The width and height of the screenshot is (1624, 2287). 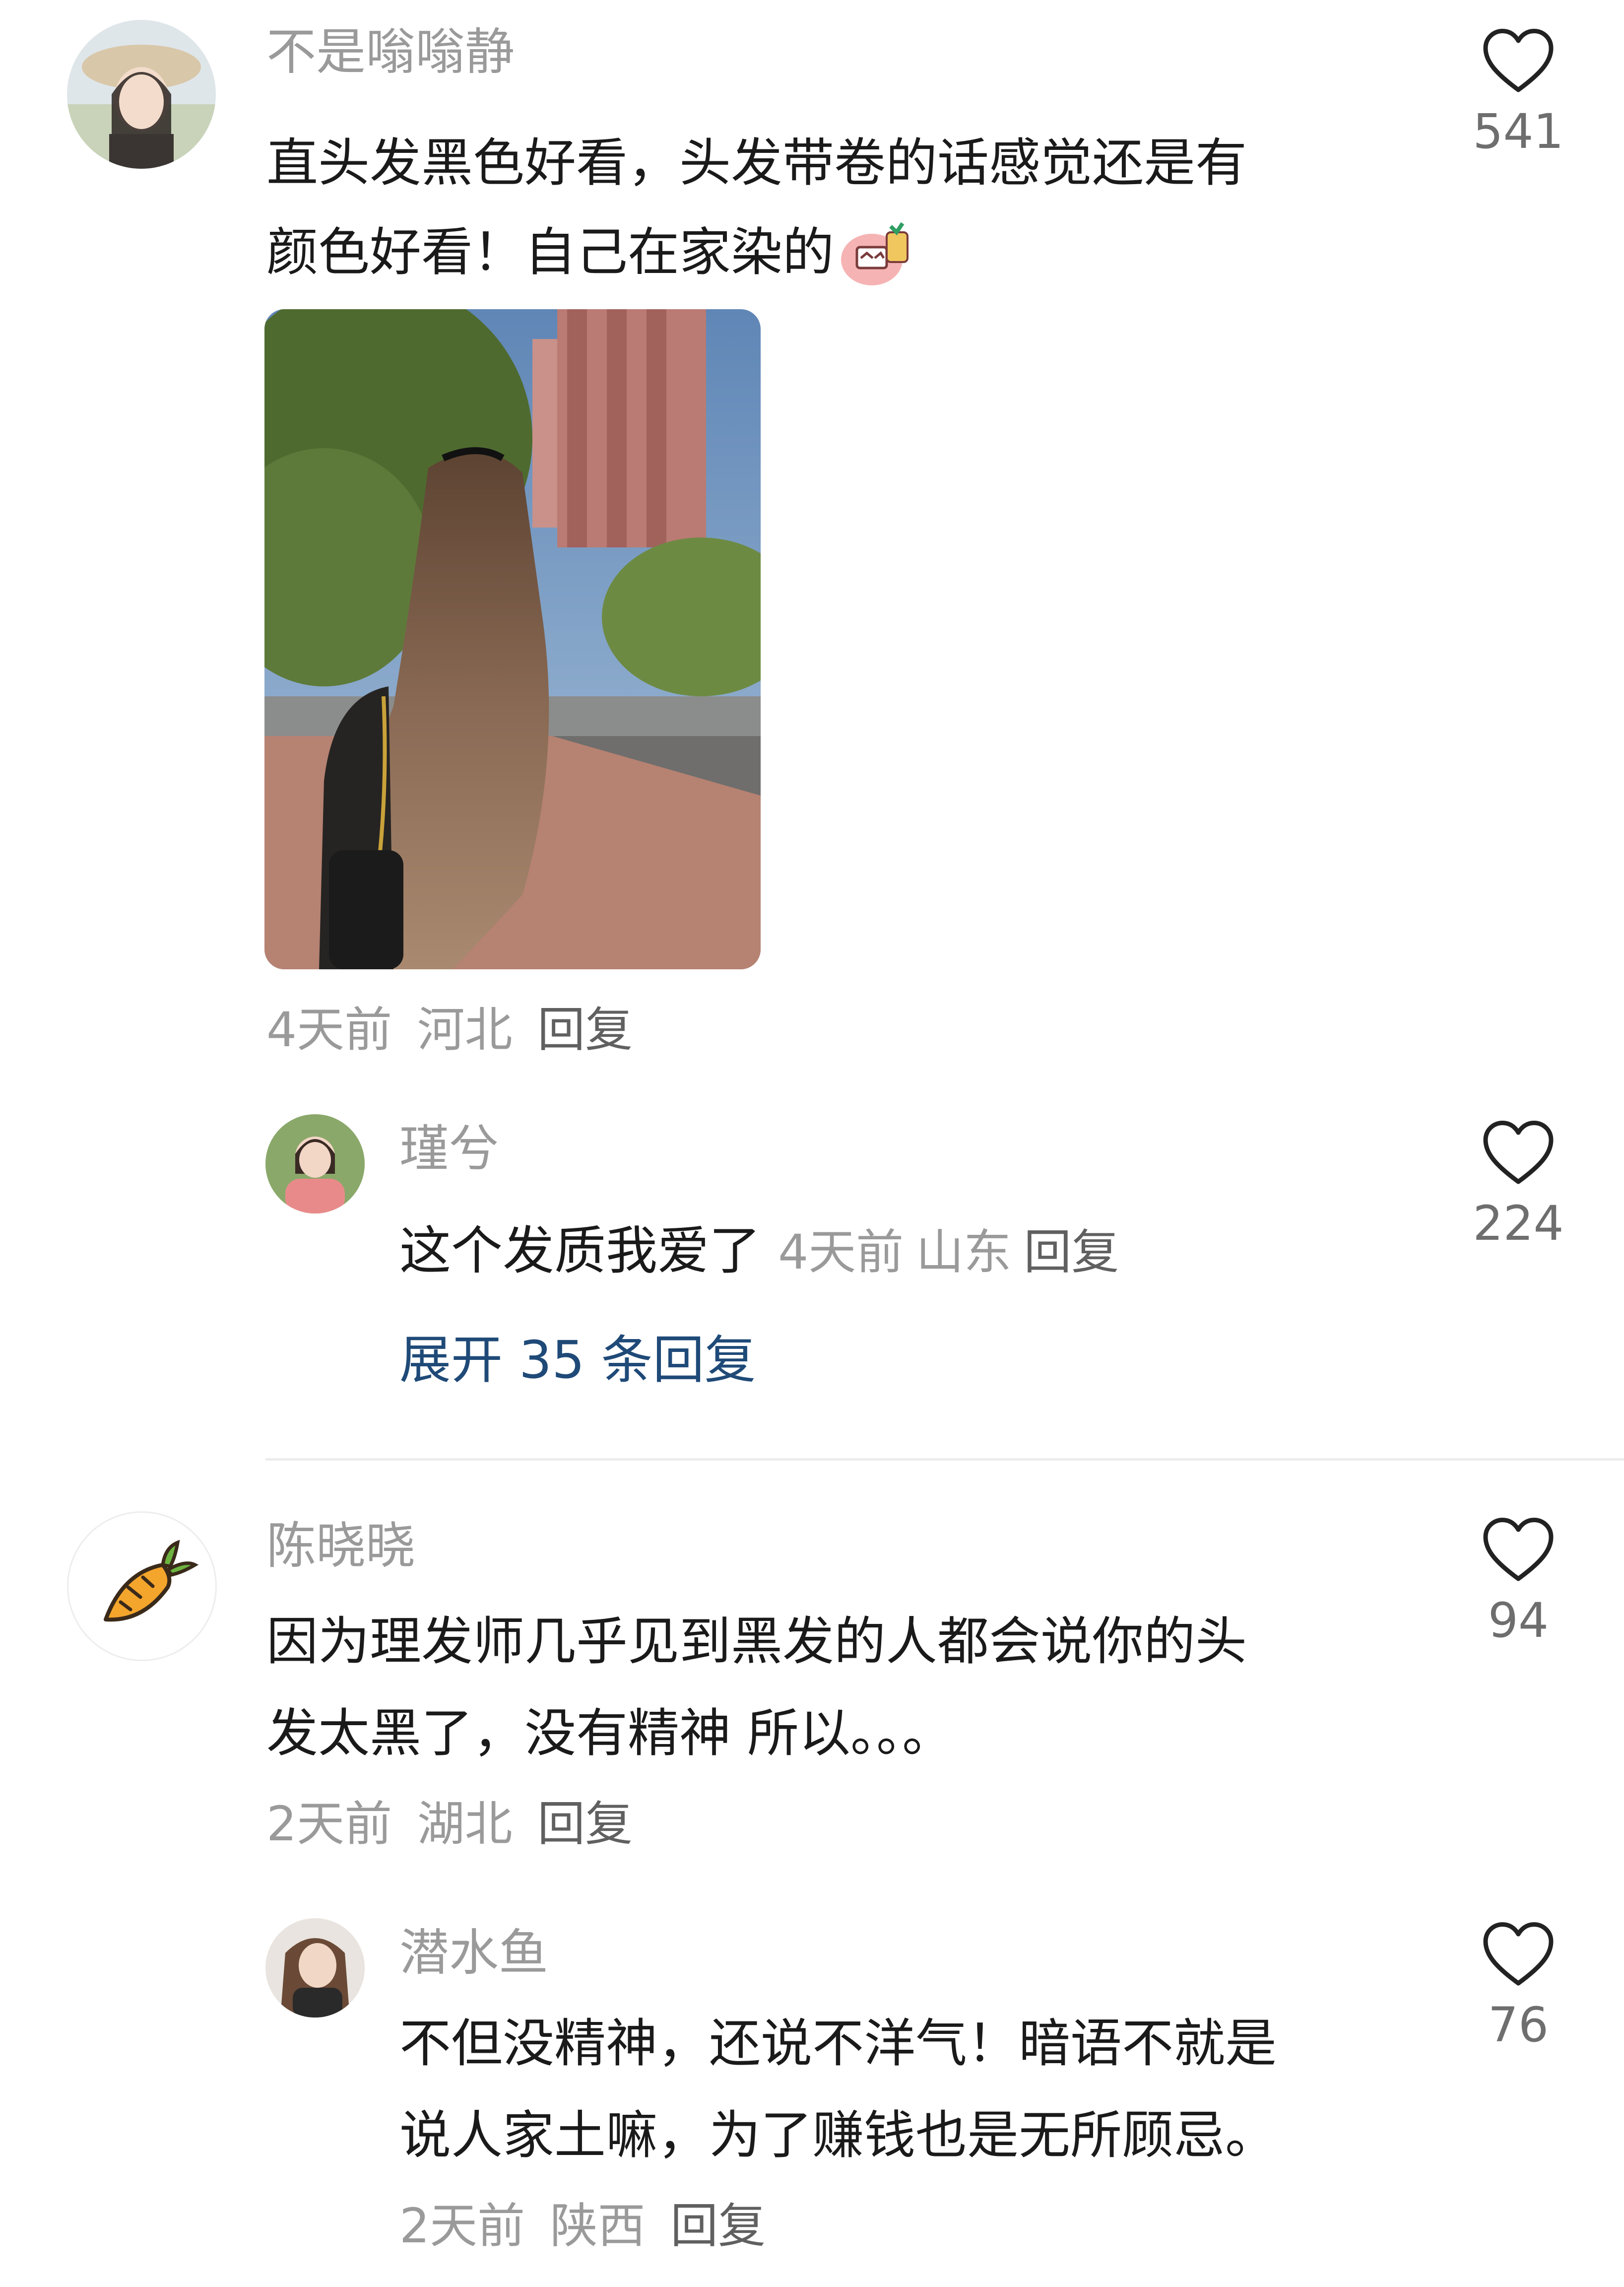 I want to click on comment-meta: 4天前 河北 回复, so click(x=449, y=1030).